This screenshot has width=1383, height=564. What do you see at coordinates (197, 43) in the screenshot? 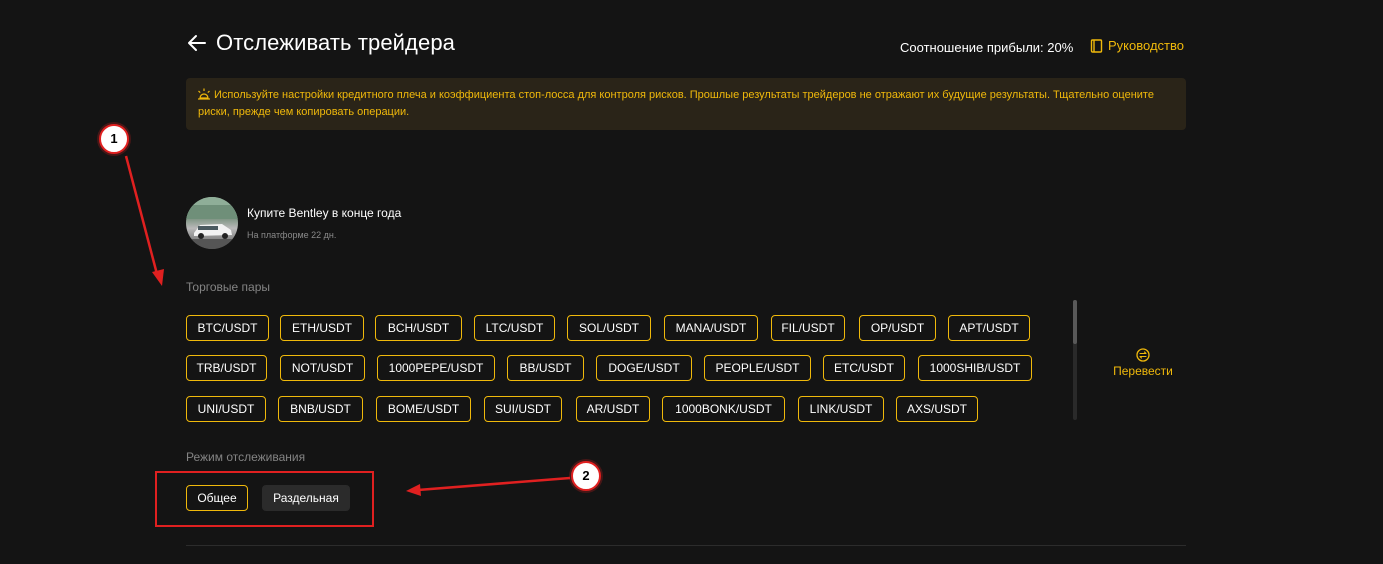
I see `arrow-left-icon` at bounding box center [197, 43].